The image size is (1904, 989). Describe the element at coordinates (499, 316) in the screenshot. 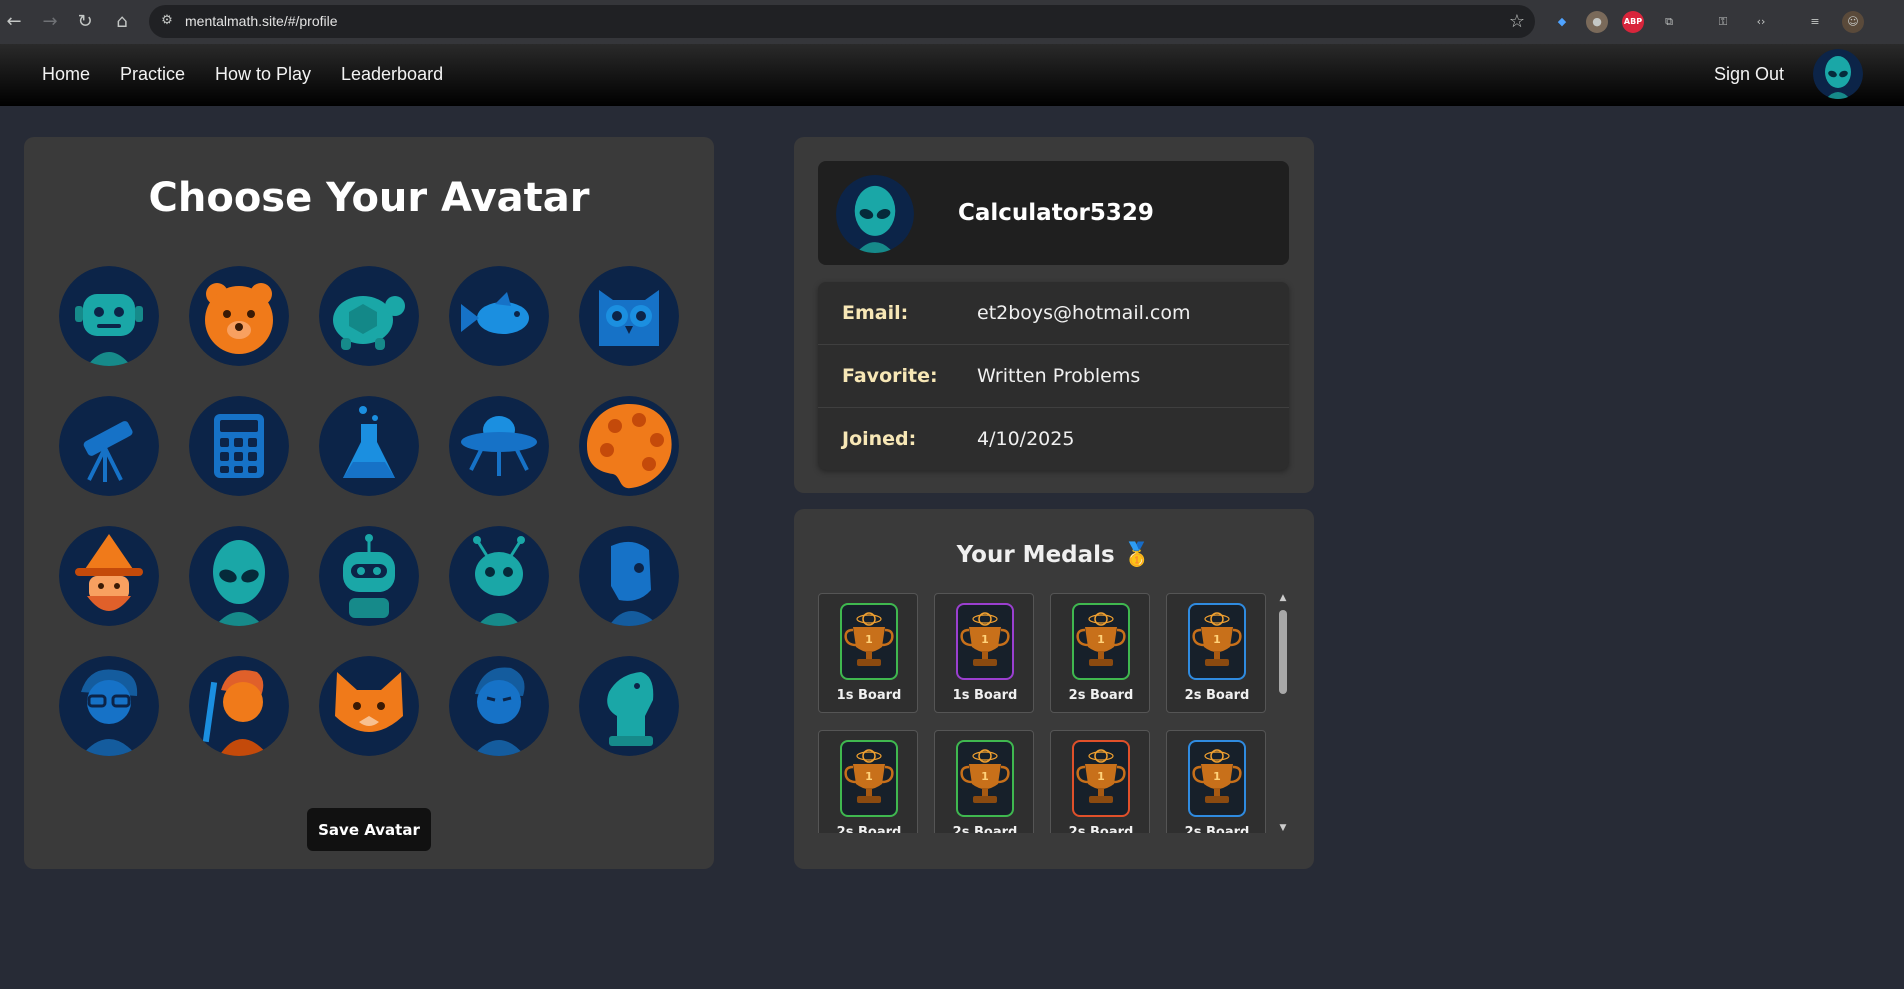

I see `fish-avatar` at that location.